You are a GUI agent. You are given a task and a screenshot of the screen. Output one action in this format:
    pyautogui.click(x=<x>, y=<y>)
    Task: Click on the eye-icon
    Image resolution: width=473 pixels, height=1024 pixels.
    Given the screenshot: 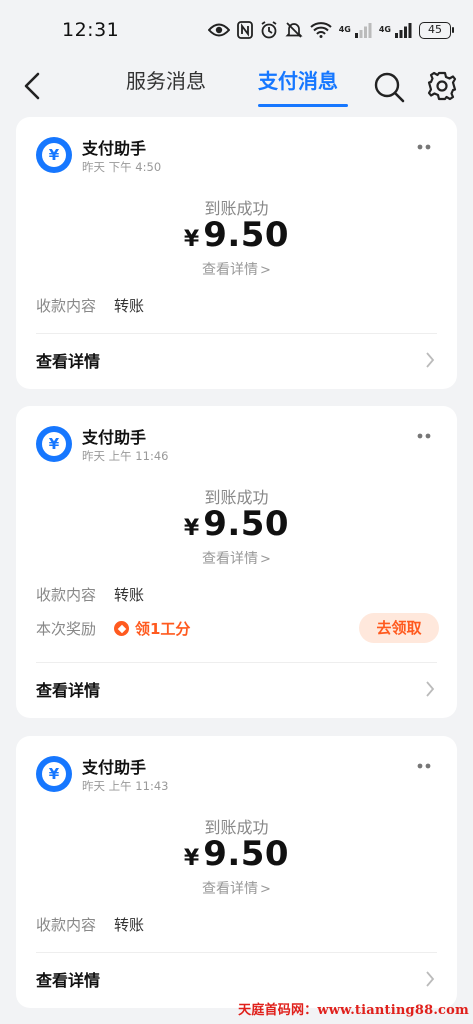 What is the action you would take?
    pyautogui.click(x=218, y=30)
    